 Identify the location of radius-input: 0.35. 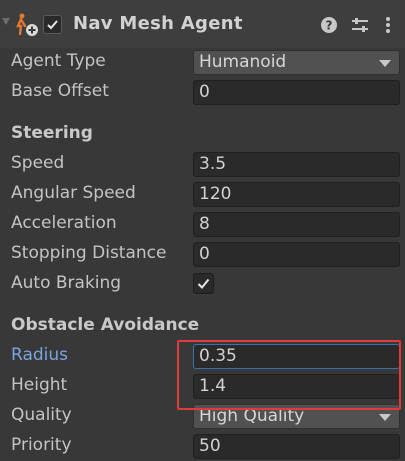
(296, 356).